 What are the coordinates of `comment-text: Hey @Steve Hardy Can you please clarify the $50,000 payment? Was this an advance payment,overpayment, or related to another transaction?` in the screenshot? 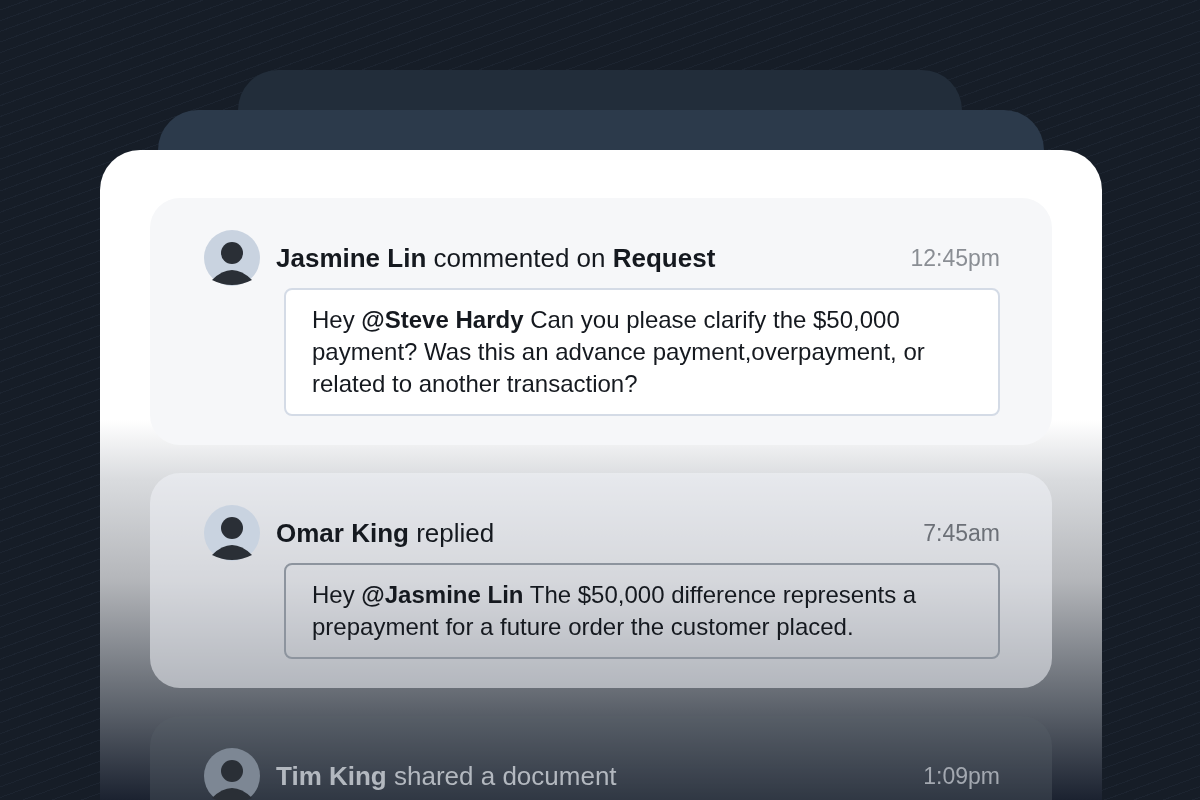 It's located at (642, 352).